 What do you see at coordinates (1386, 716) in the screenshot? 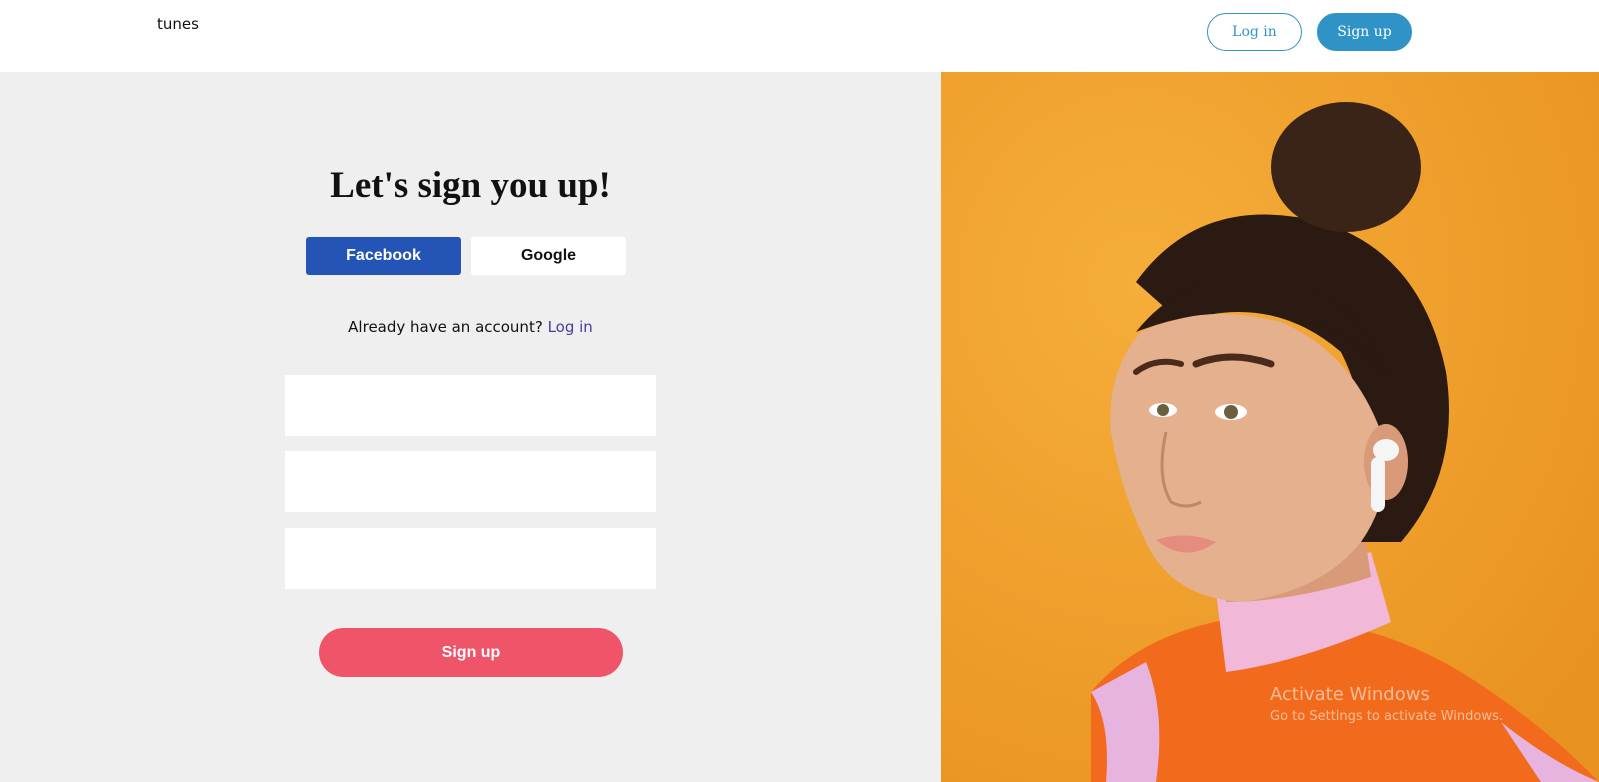
I see `watermark-subtitle: Go to Settings to activate Windows.` at bounding box center [1386, 716].